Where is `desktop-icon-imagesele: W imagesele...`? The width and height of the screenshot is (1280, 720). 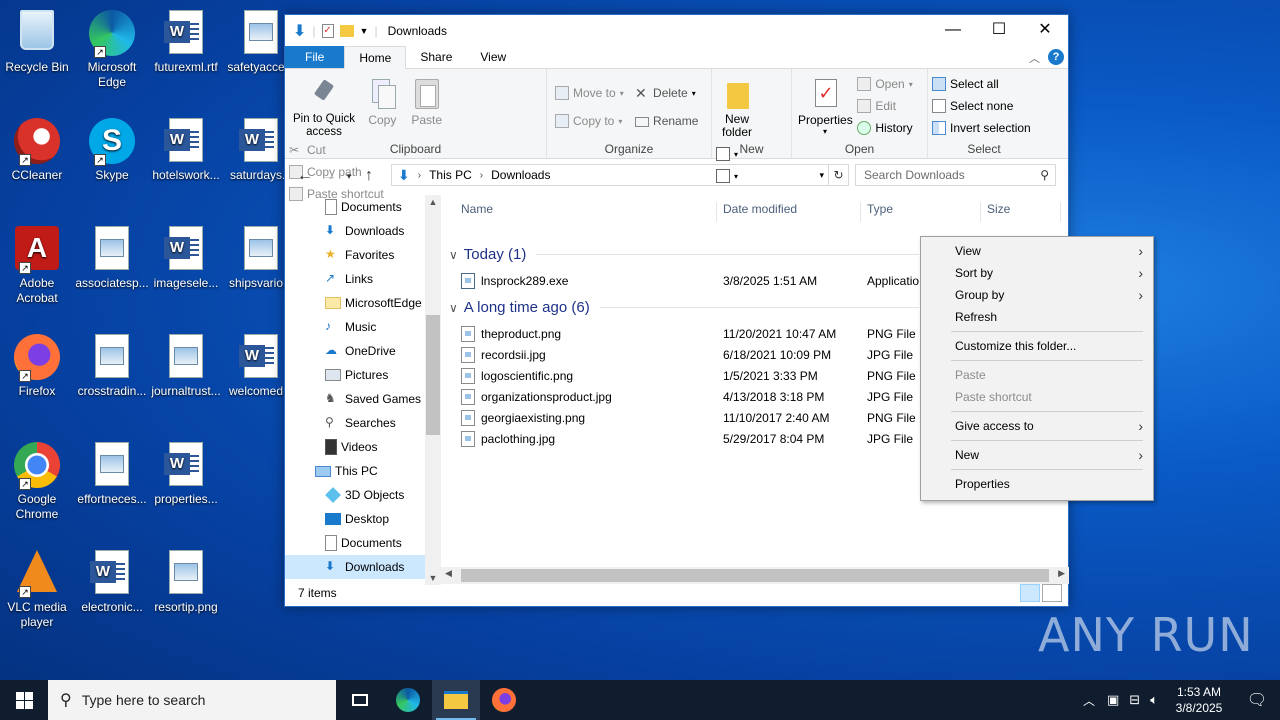 desktop-icon-imagesele: W imagesele... is located at coordinates (186, 256).